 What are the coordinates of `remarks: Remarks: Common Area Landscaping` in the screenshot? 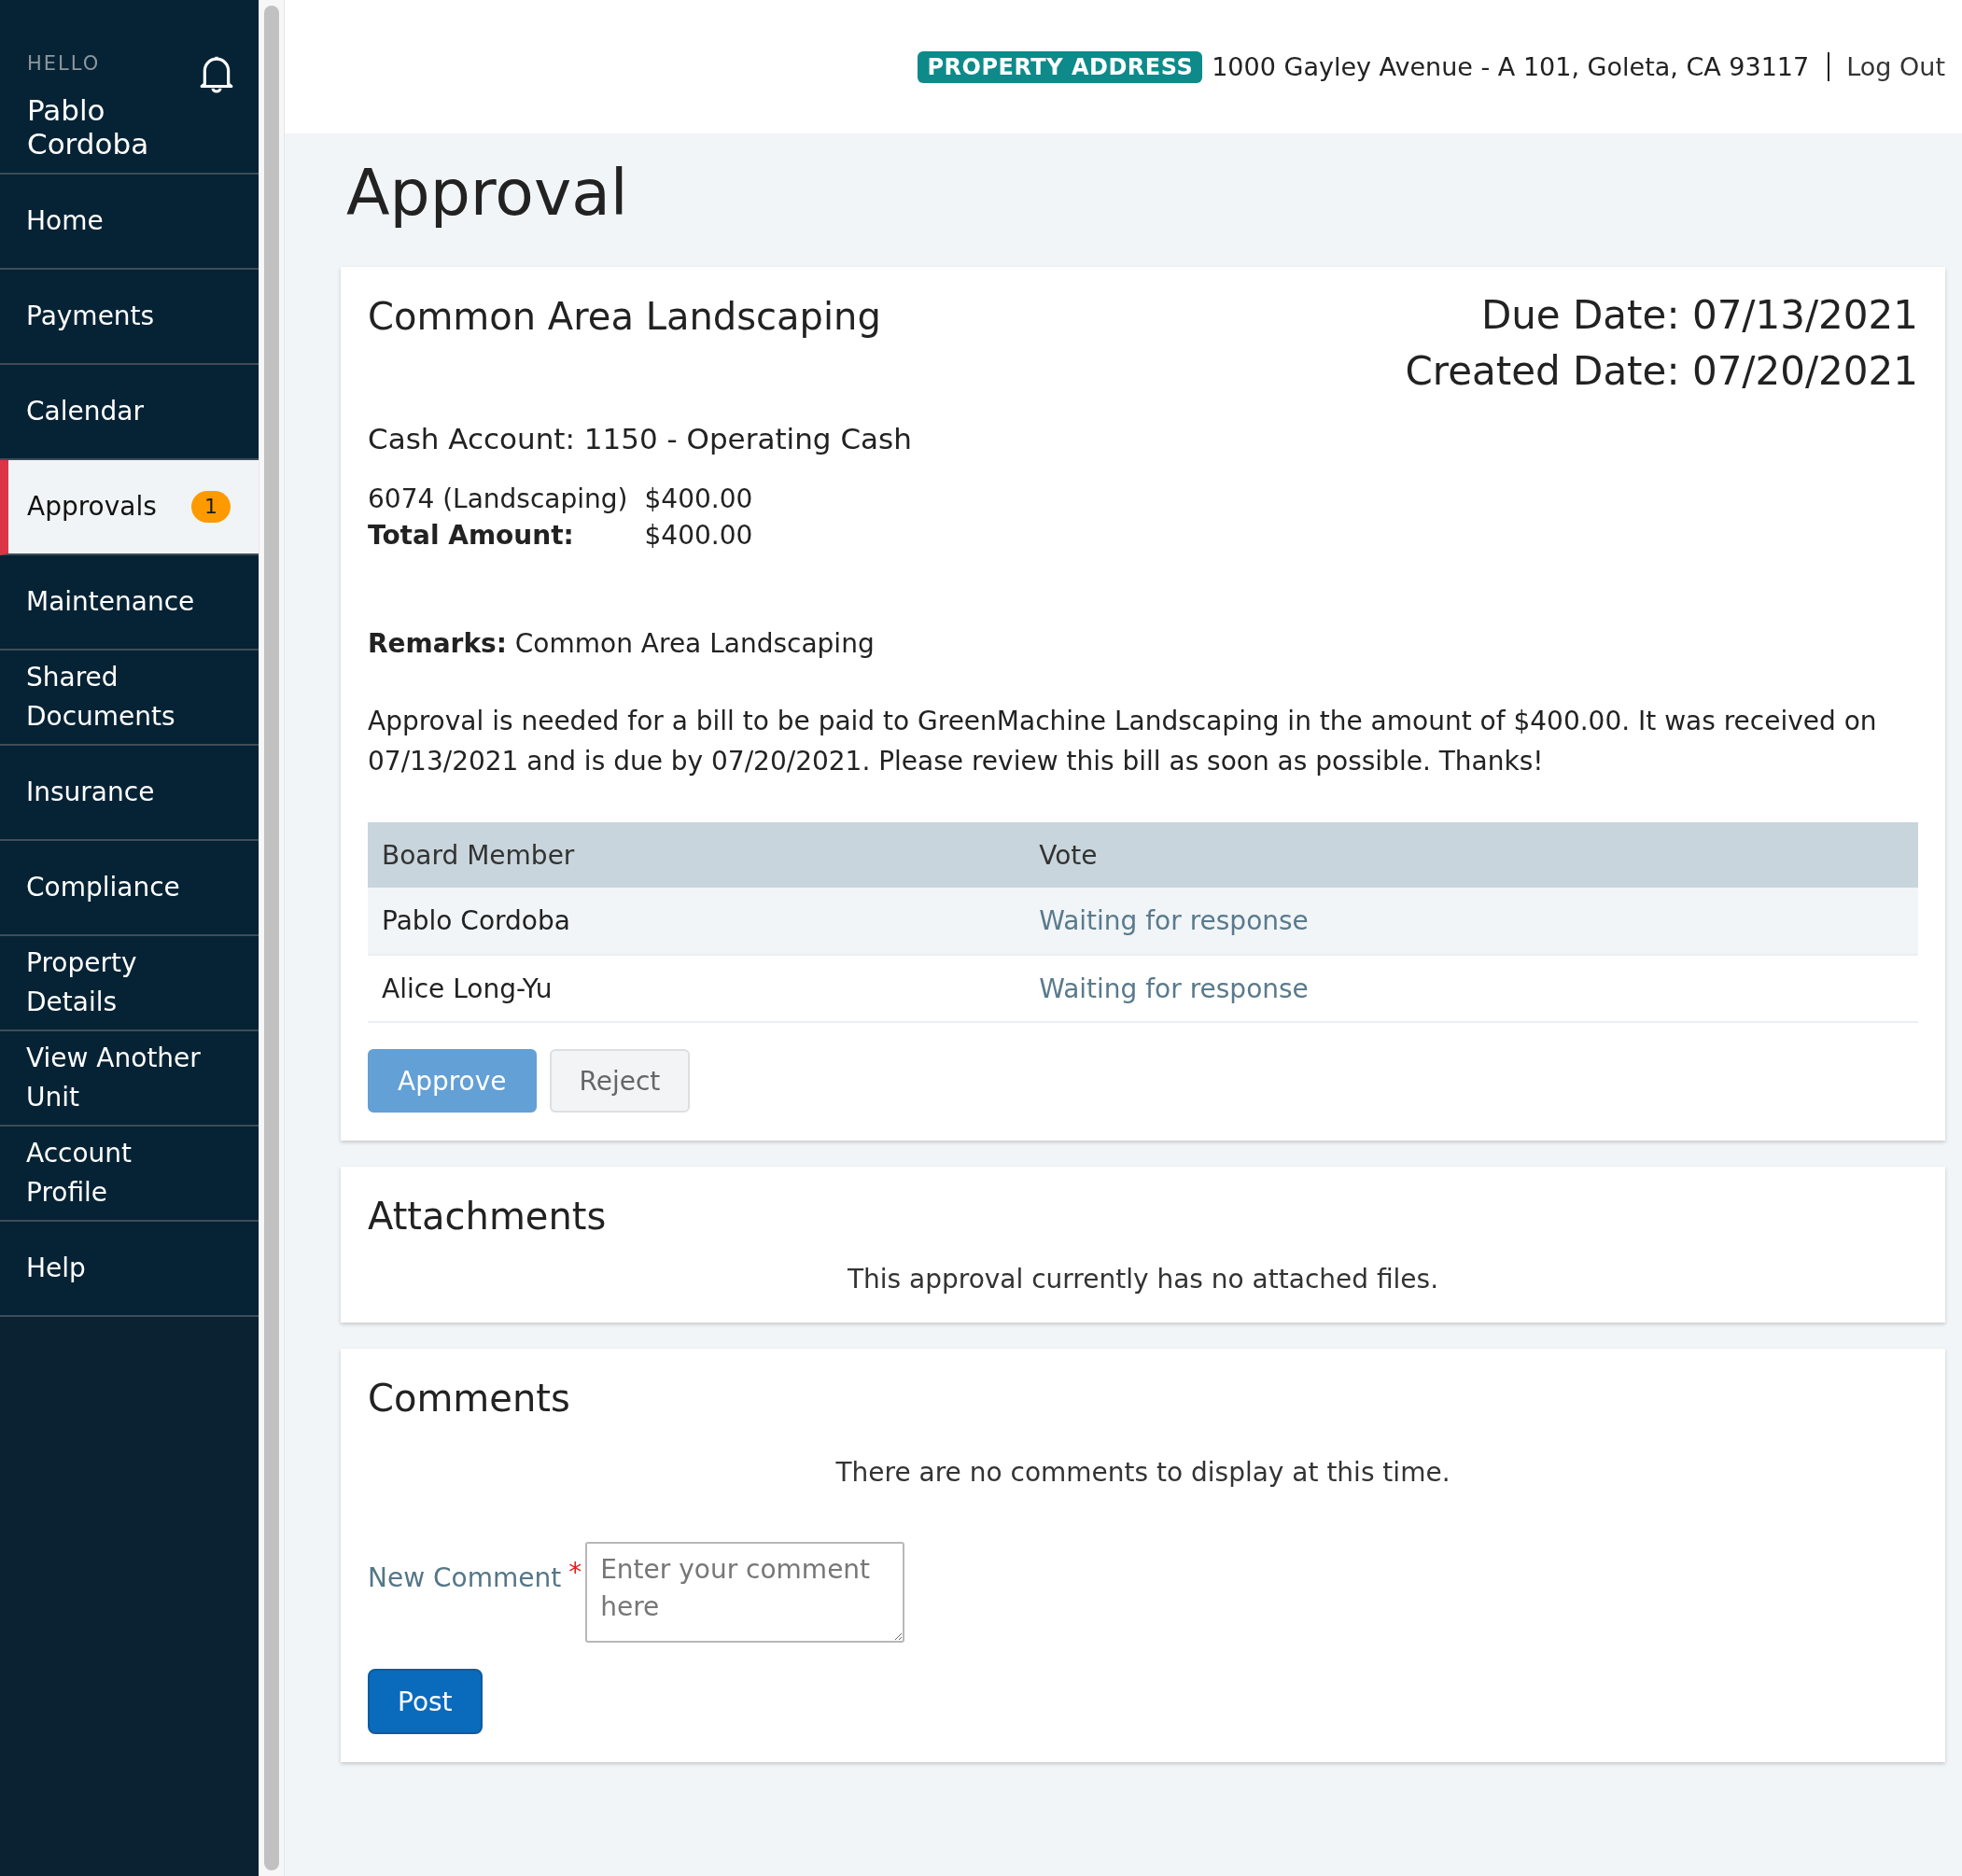 It's located at (622, 644).